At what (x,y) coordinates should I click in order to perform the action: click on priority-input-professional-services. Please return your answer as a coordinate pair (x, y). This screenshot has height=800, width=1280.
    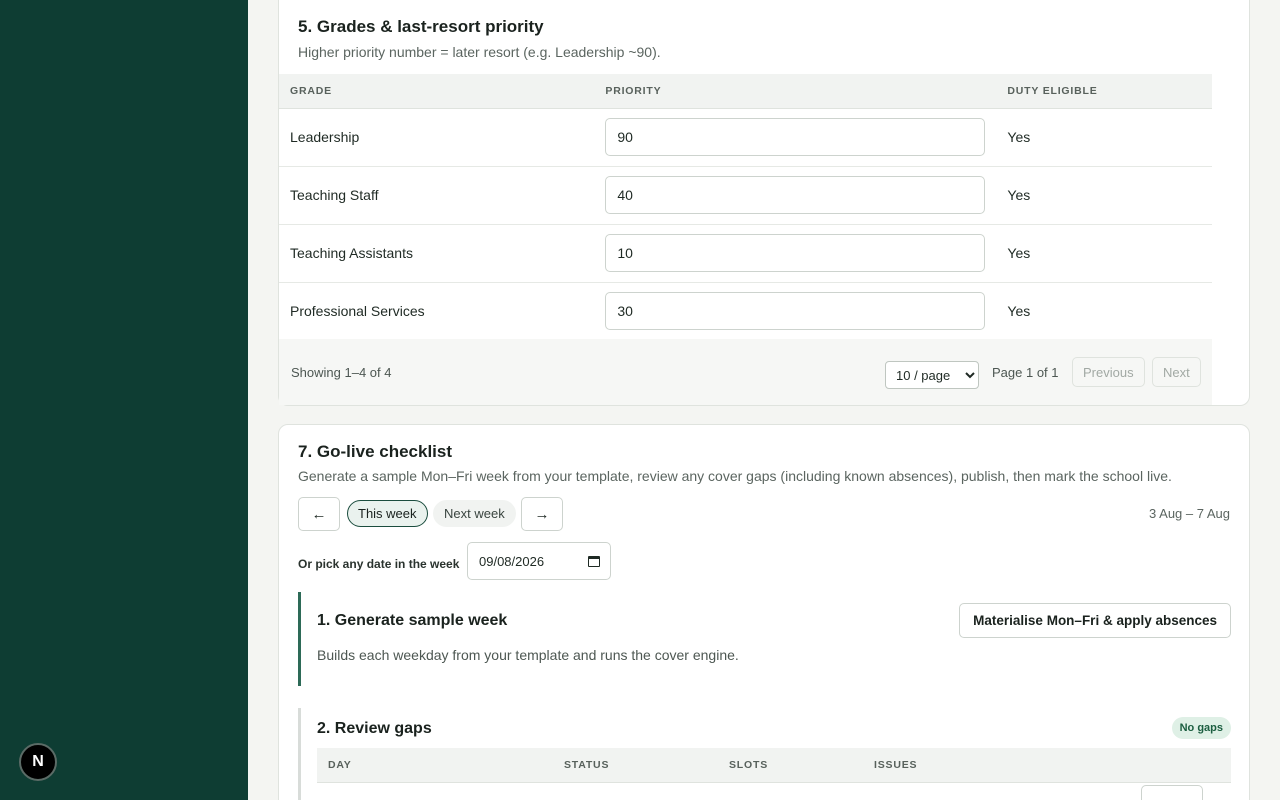
    Looking at the image, I should click on (795, 311).